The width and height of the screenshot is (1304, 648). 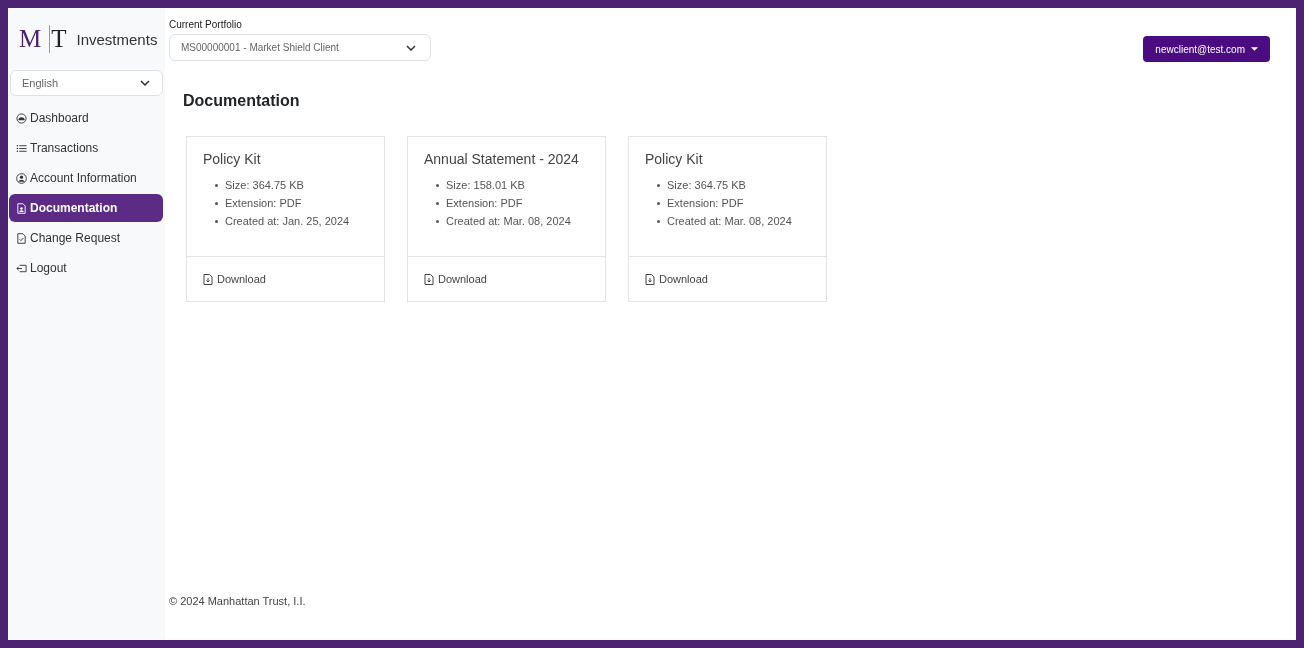 What do you see at coordinates (86, 238) in the screenshot?
I see `nav-item: Change Request` at bounding box center [86, 238].